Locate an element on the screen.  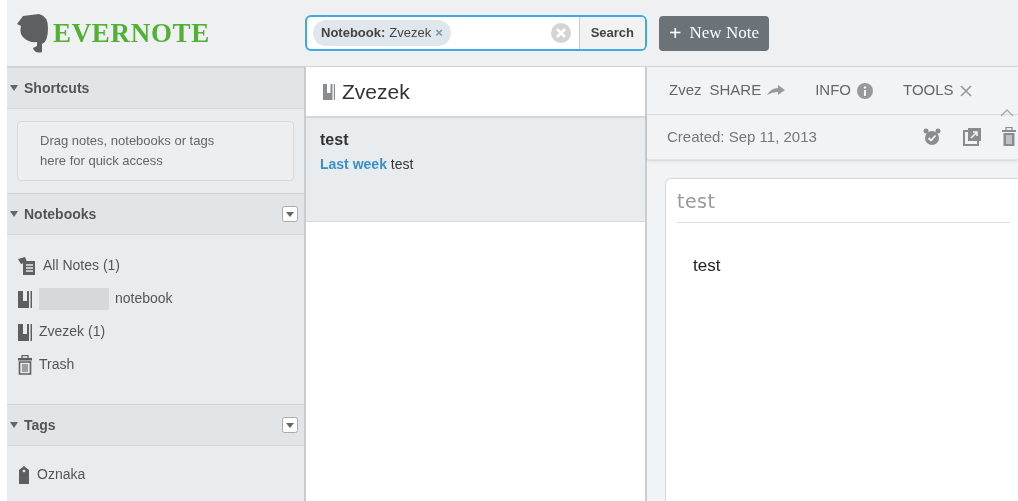
tag-icon is located at coordinates (24, 474).